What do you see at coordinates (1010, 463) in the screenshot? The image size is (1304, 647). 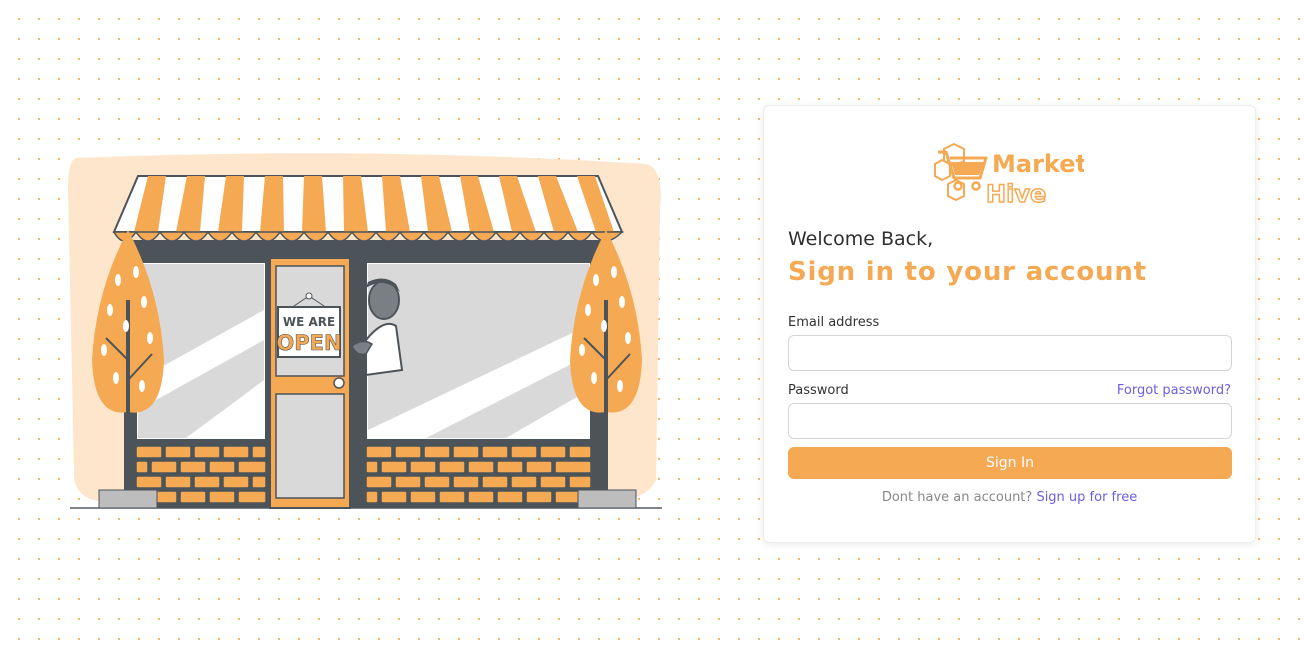 I see `sign-in-button: Sign In` at bounding box center [1010, 463].